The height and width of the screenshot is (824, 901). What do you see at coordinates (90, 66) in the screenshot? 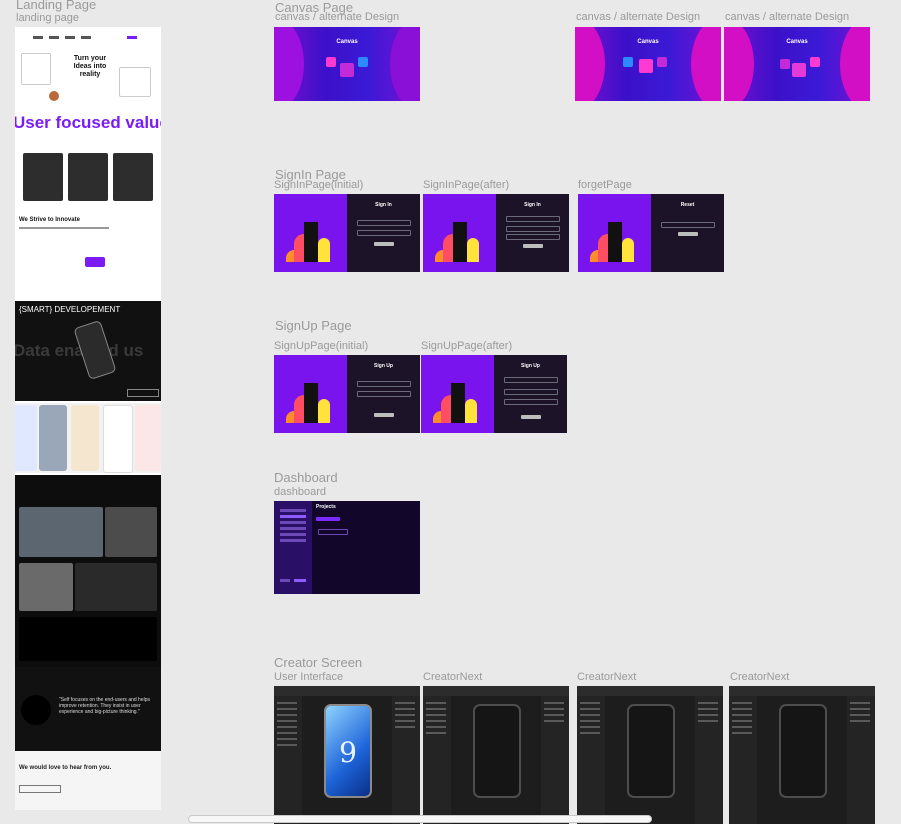
I see `hero-title: Turn your Ideas into reality` at bounding box center [90, 66].